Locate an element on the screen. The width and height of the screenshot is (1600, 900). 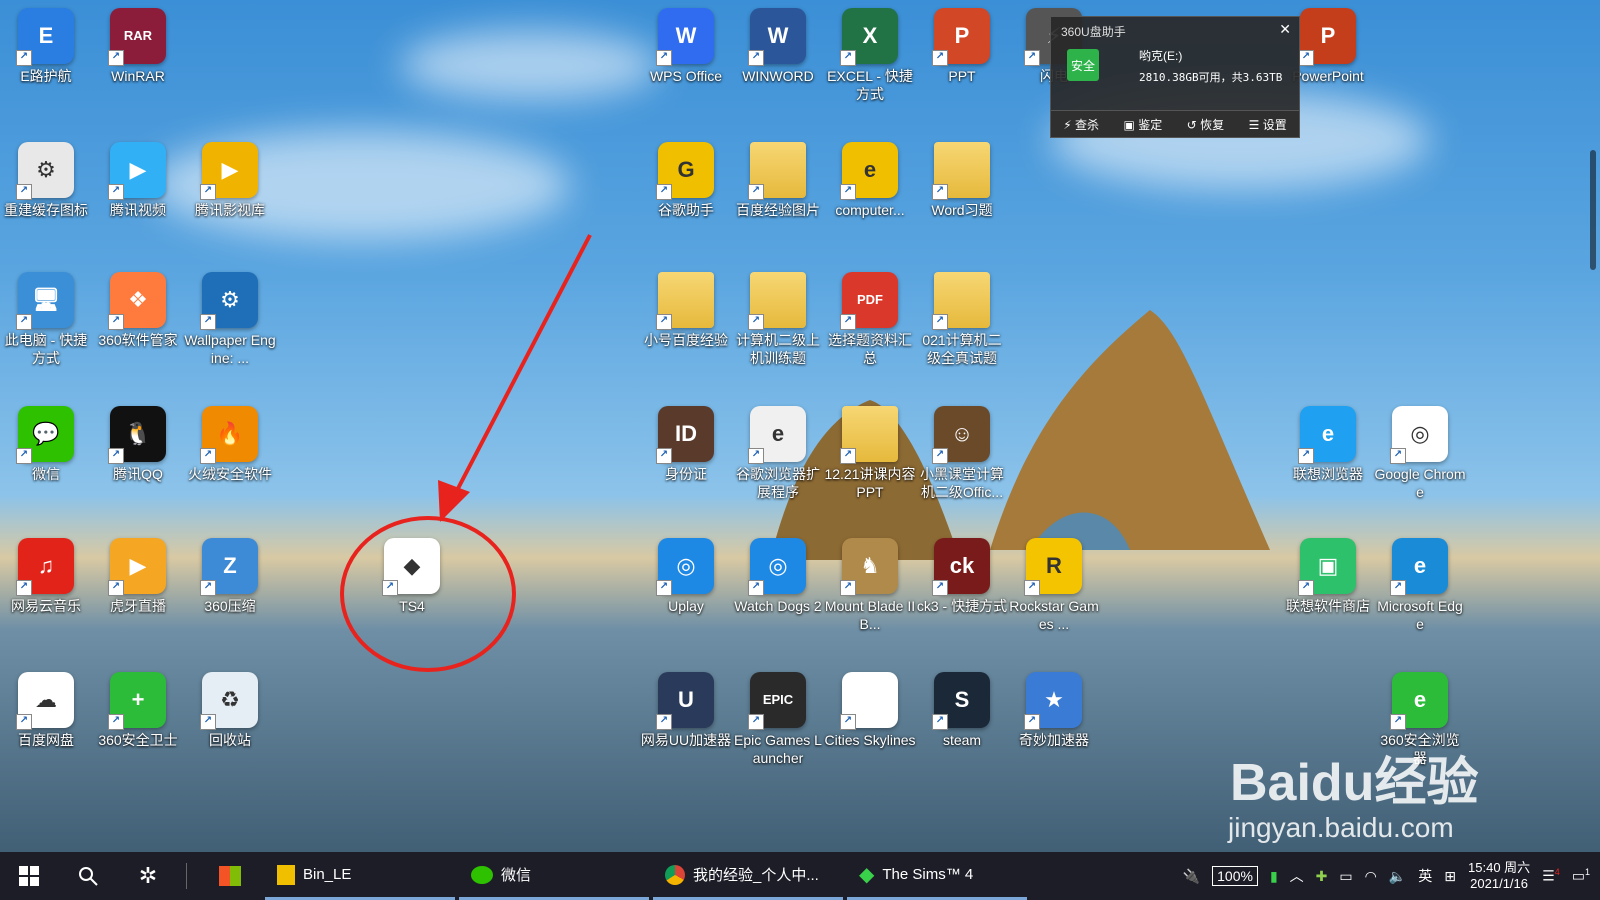
desktop-icon: ◎ ↗ Uplay is located at coordinates (686, 577).